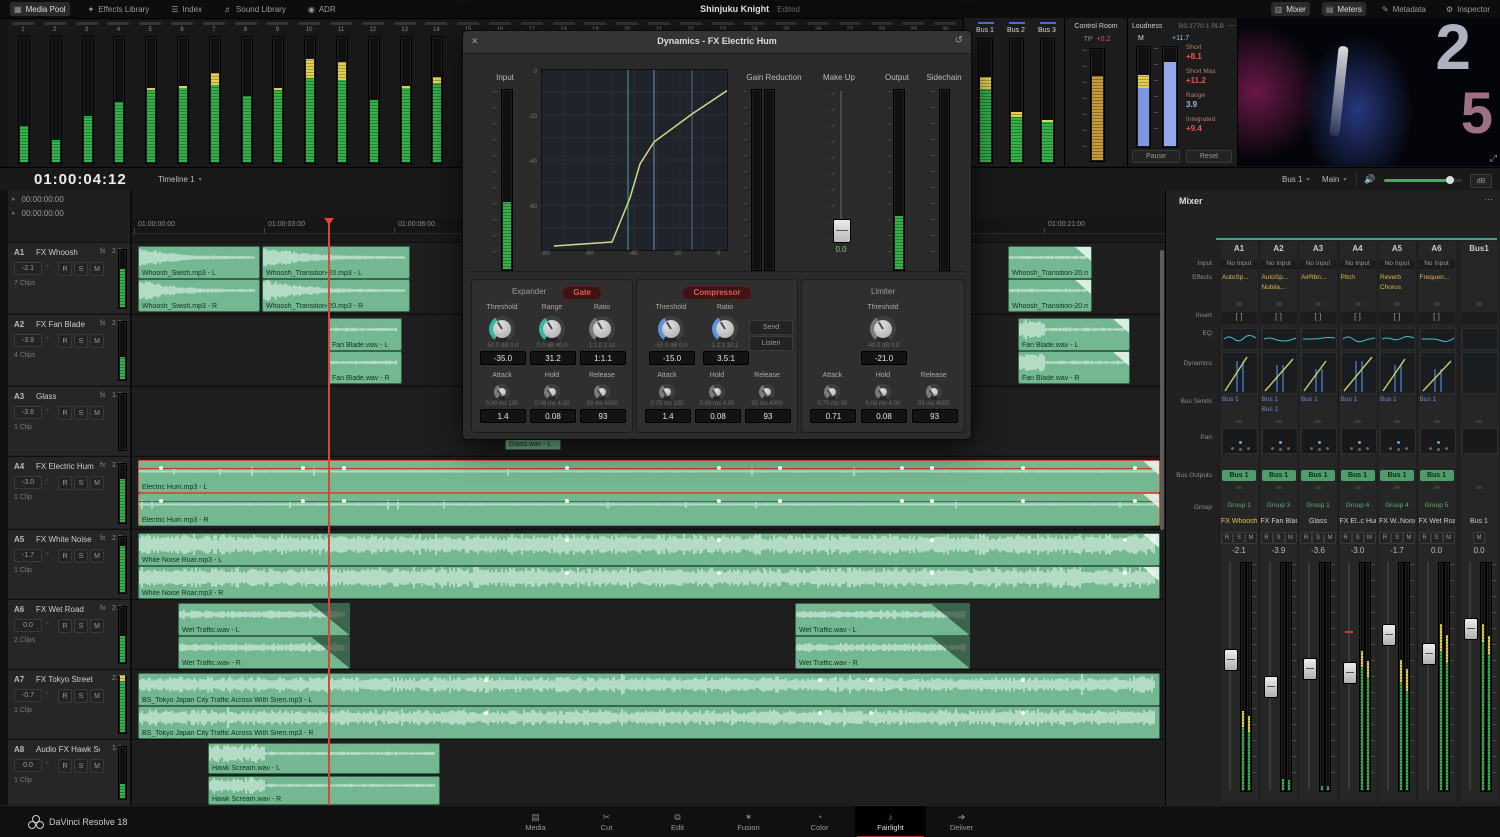 The height and width of the screenshot is (837, 1500). I want to click on dynamics-graph, so click(634, 160).